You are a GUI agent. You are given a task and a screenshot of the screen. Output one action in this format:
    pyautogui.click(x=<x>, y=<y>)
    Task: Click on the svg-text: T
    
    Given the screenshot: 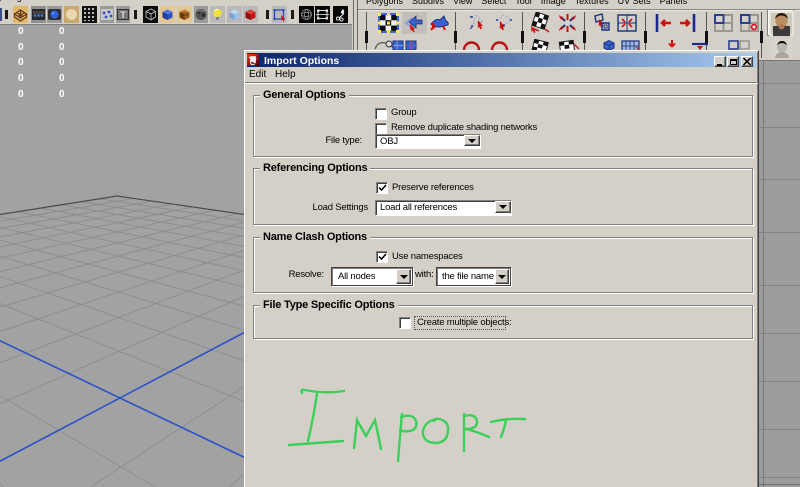 What is the action you would take?
    pyautogui.click(x=123, y=15)
    